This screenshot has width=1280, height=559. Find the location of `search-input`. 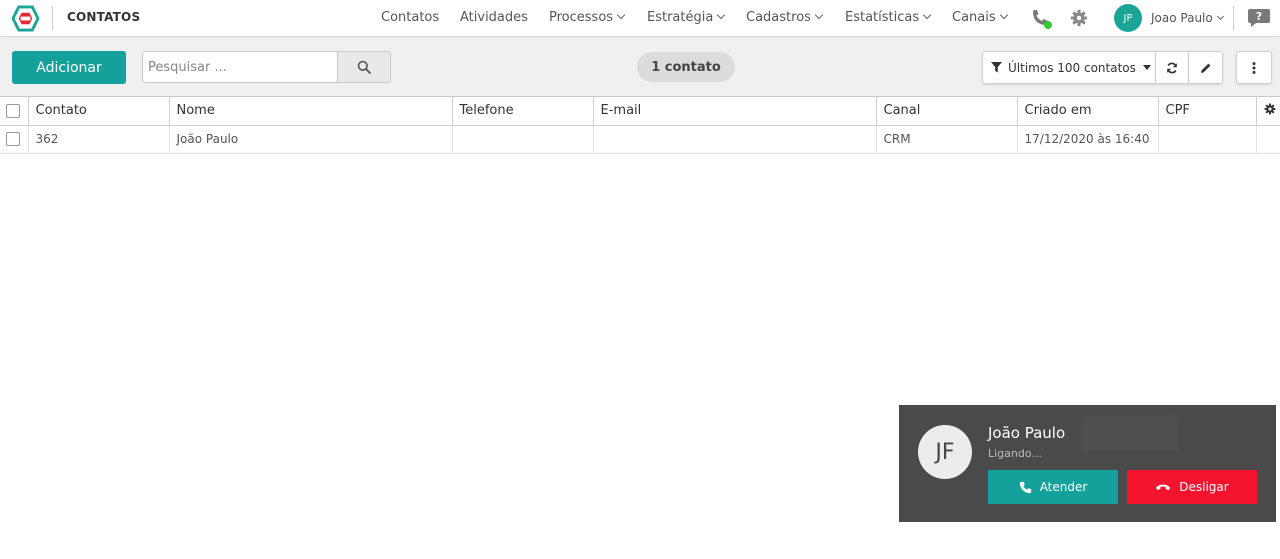

search-input is located at coordinates (240, 67).